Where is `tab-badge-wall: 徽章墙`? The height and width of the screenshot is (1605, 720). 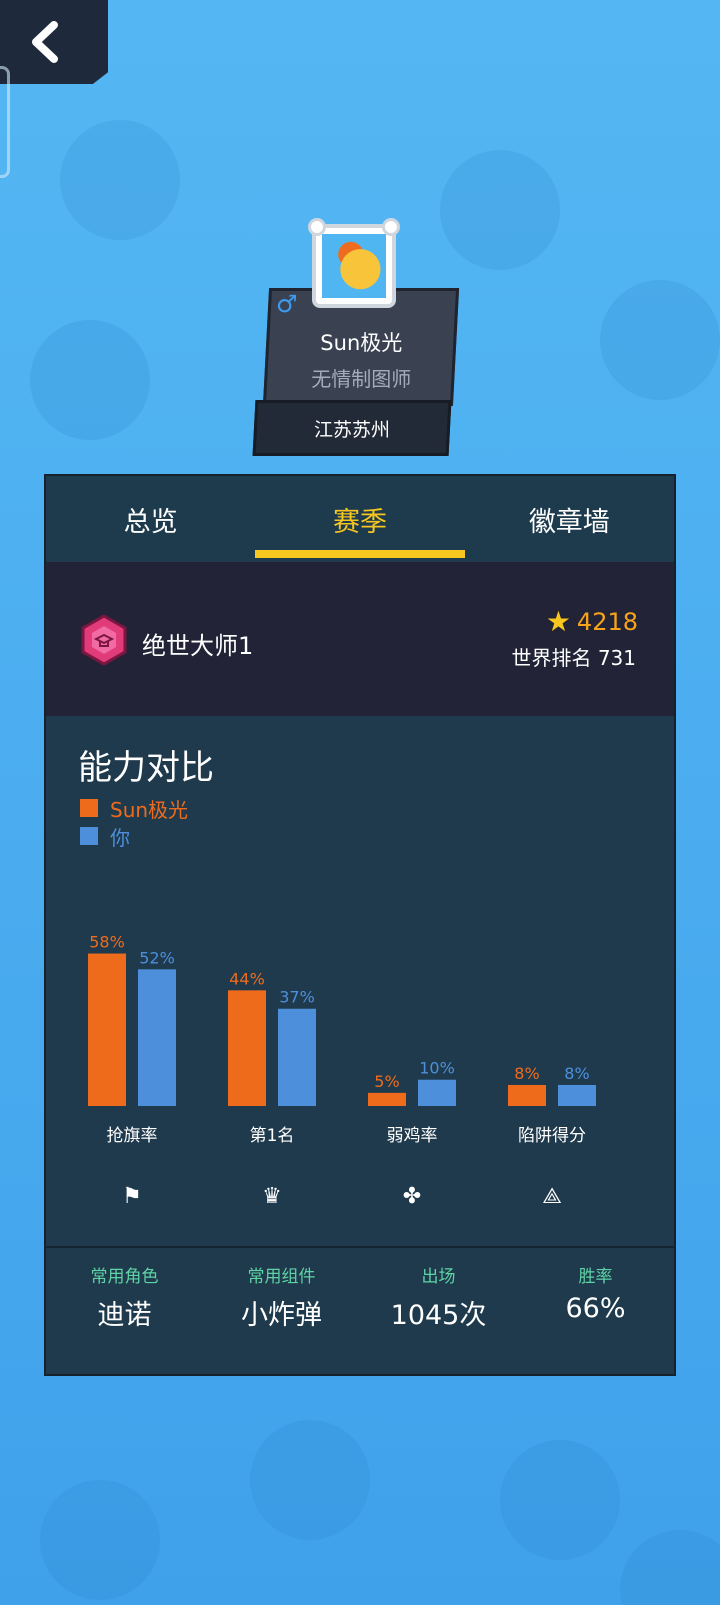 tab-badge-wall: 徽章墙 is located at coordinates (569, 519).